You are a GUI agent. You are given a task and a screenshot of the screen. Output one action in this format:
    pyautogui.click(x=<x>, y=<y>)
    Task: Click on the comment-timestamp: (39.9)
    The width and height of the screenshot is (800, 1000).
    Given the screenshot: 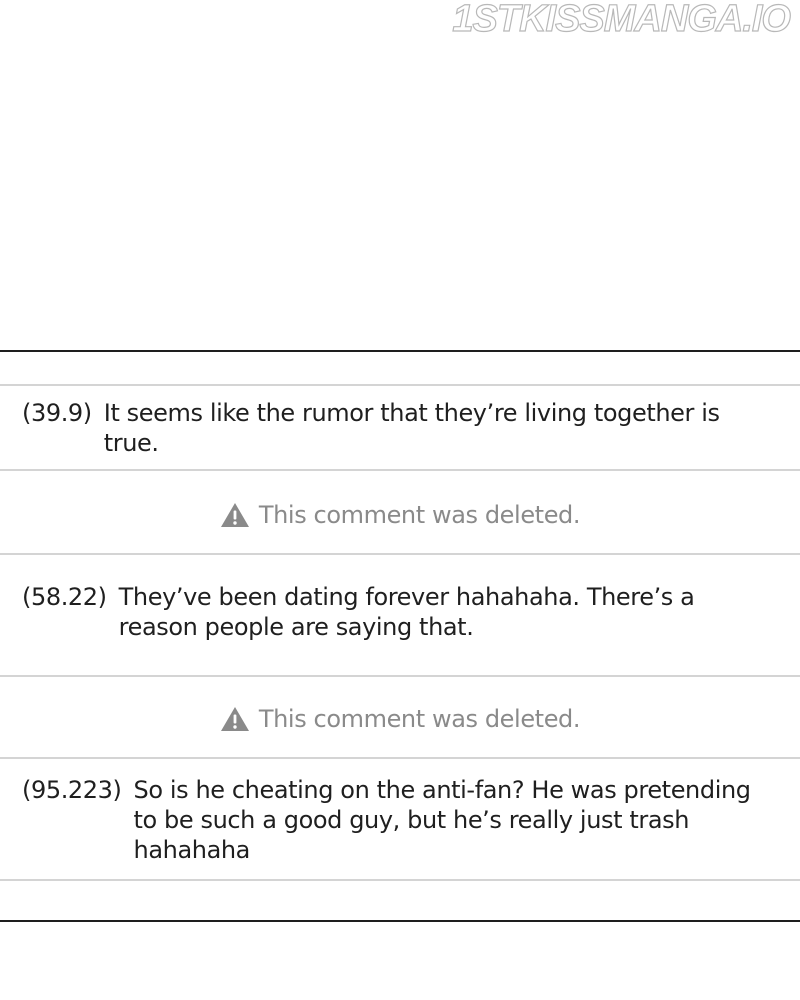 What is the action you would take?
    pyautogui.click(x=57, y=413)
    